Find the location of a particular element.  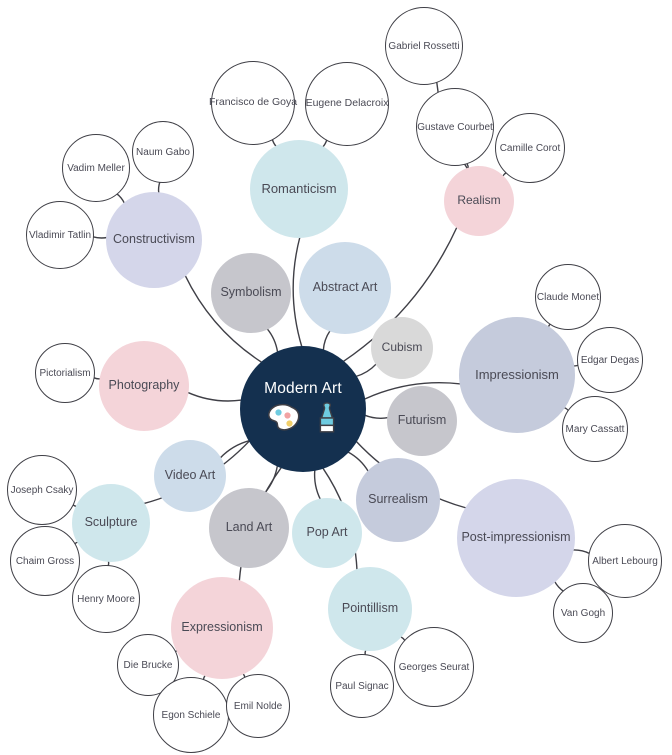

node-label: Symbolism is located at coordinates (251, 292).